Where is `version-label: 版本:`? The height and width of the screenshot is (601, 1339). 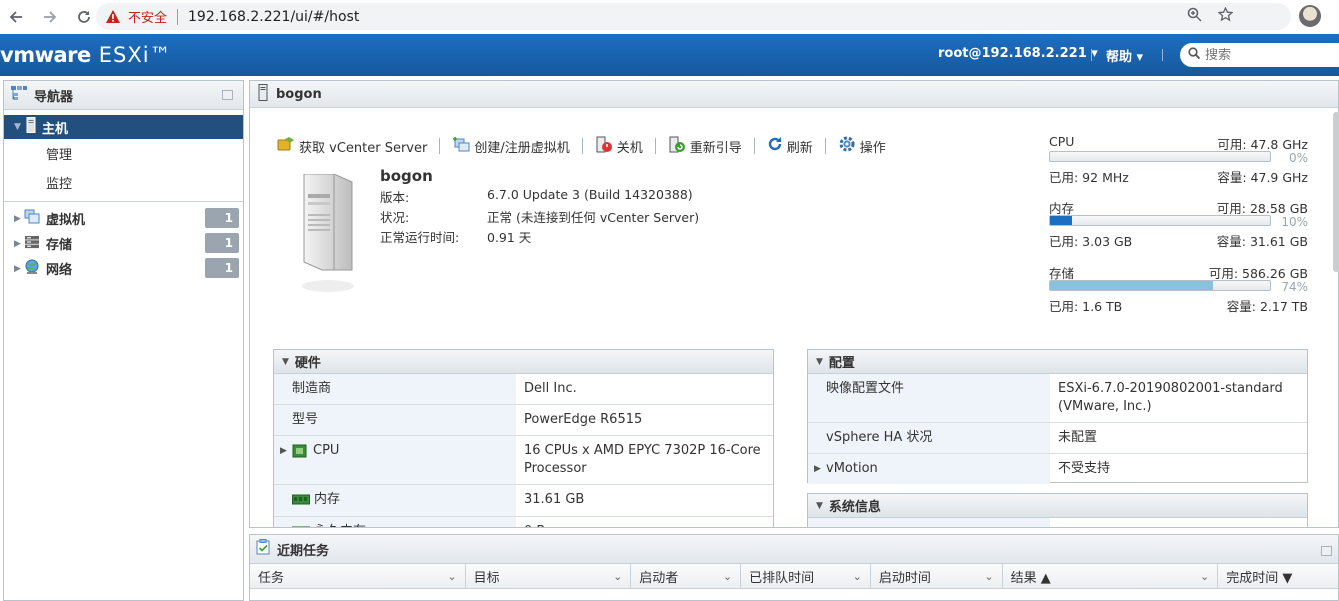 version-label: 版本: is located at coordinates (395, 197).